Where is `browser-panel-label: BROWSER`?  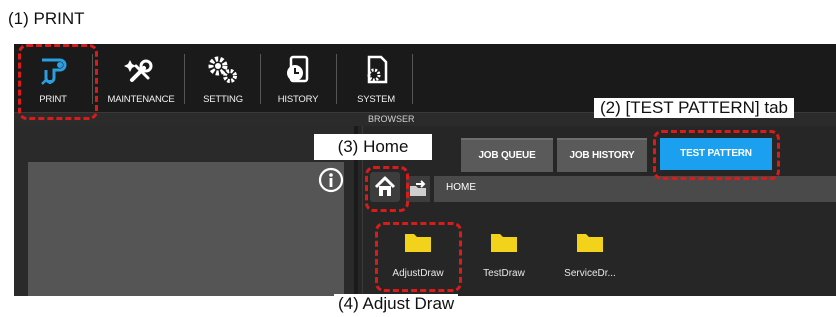 browser-panel-label: BROWSER is located at coordinates (391, 119).